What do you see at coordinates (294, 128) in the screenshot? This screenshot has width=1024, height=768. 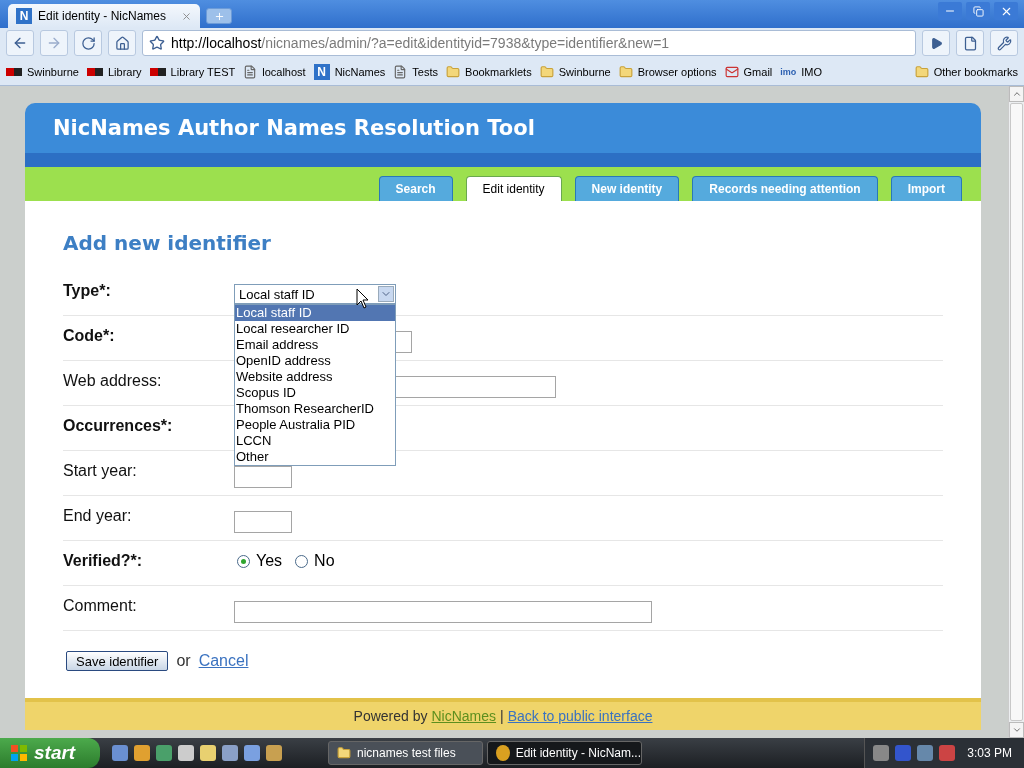 I see `site-title: NicNames Author Names Resolution Tool` at bounding box center [294, 128].